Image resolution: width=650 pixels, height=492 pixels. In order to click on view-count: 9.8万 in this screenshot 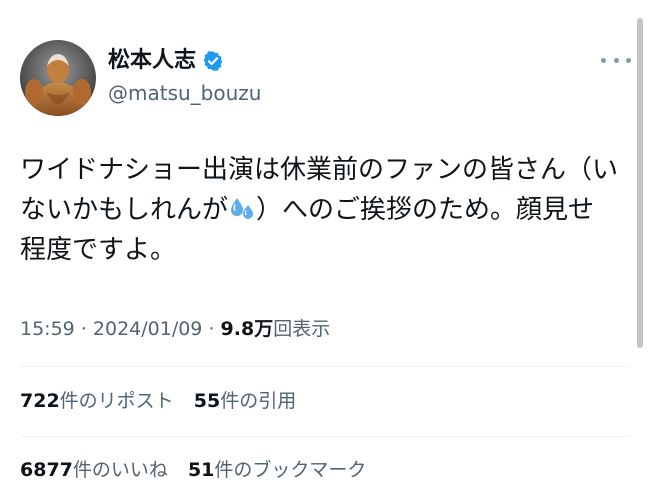, I will do `click(247, 329)`.